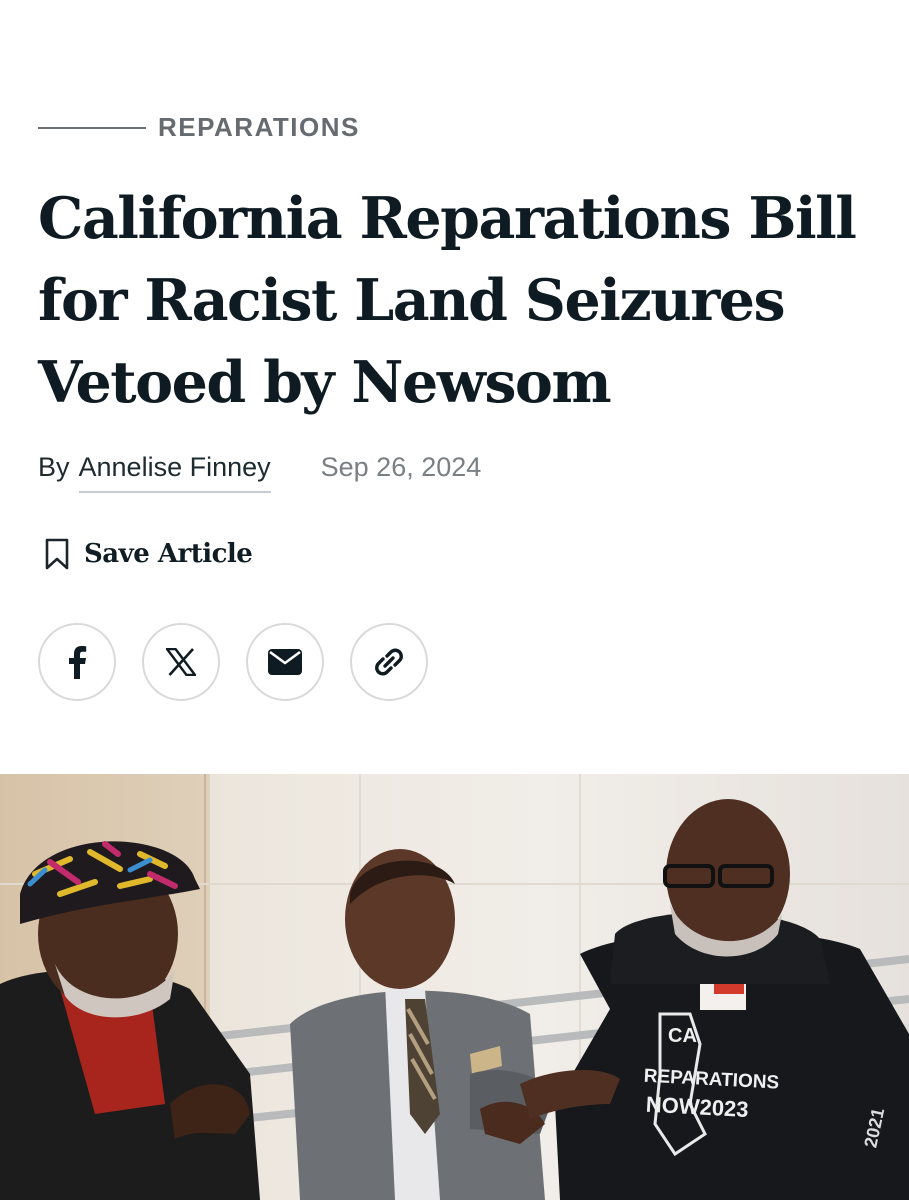 This screenshot has height=1200, width=909. What do you see at coordinates (168, 554) in the screenshot?
I see `save-article-label: Save Article` at bounding box center [168, 554].